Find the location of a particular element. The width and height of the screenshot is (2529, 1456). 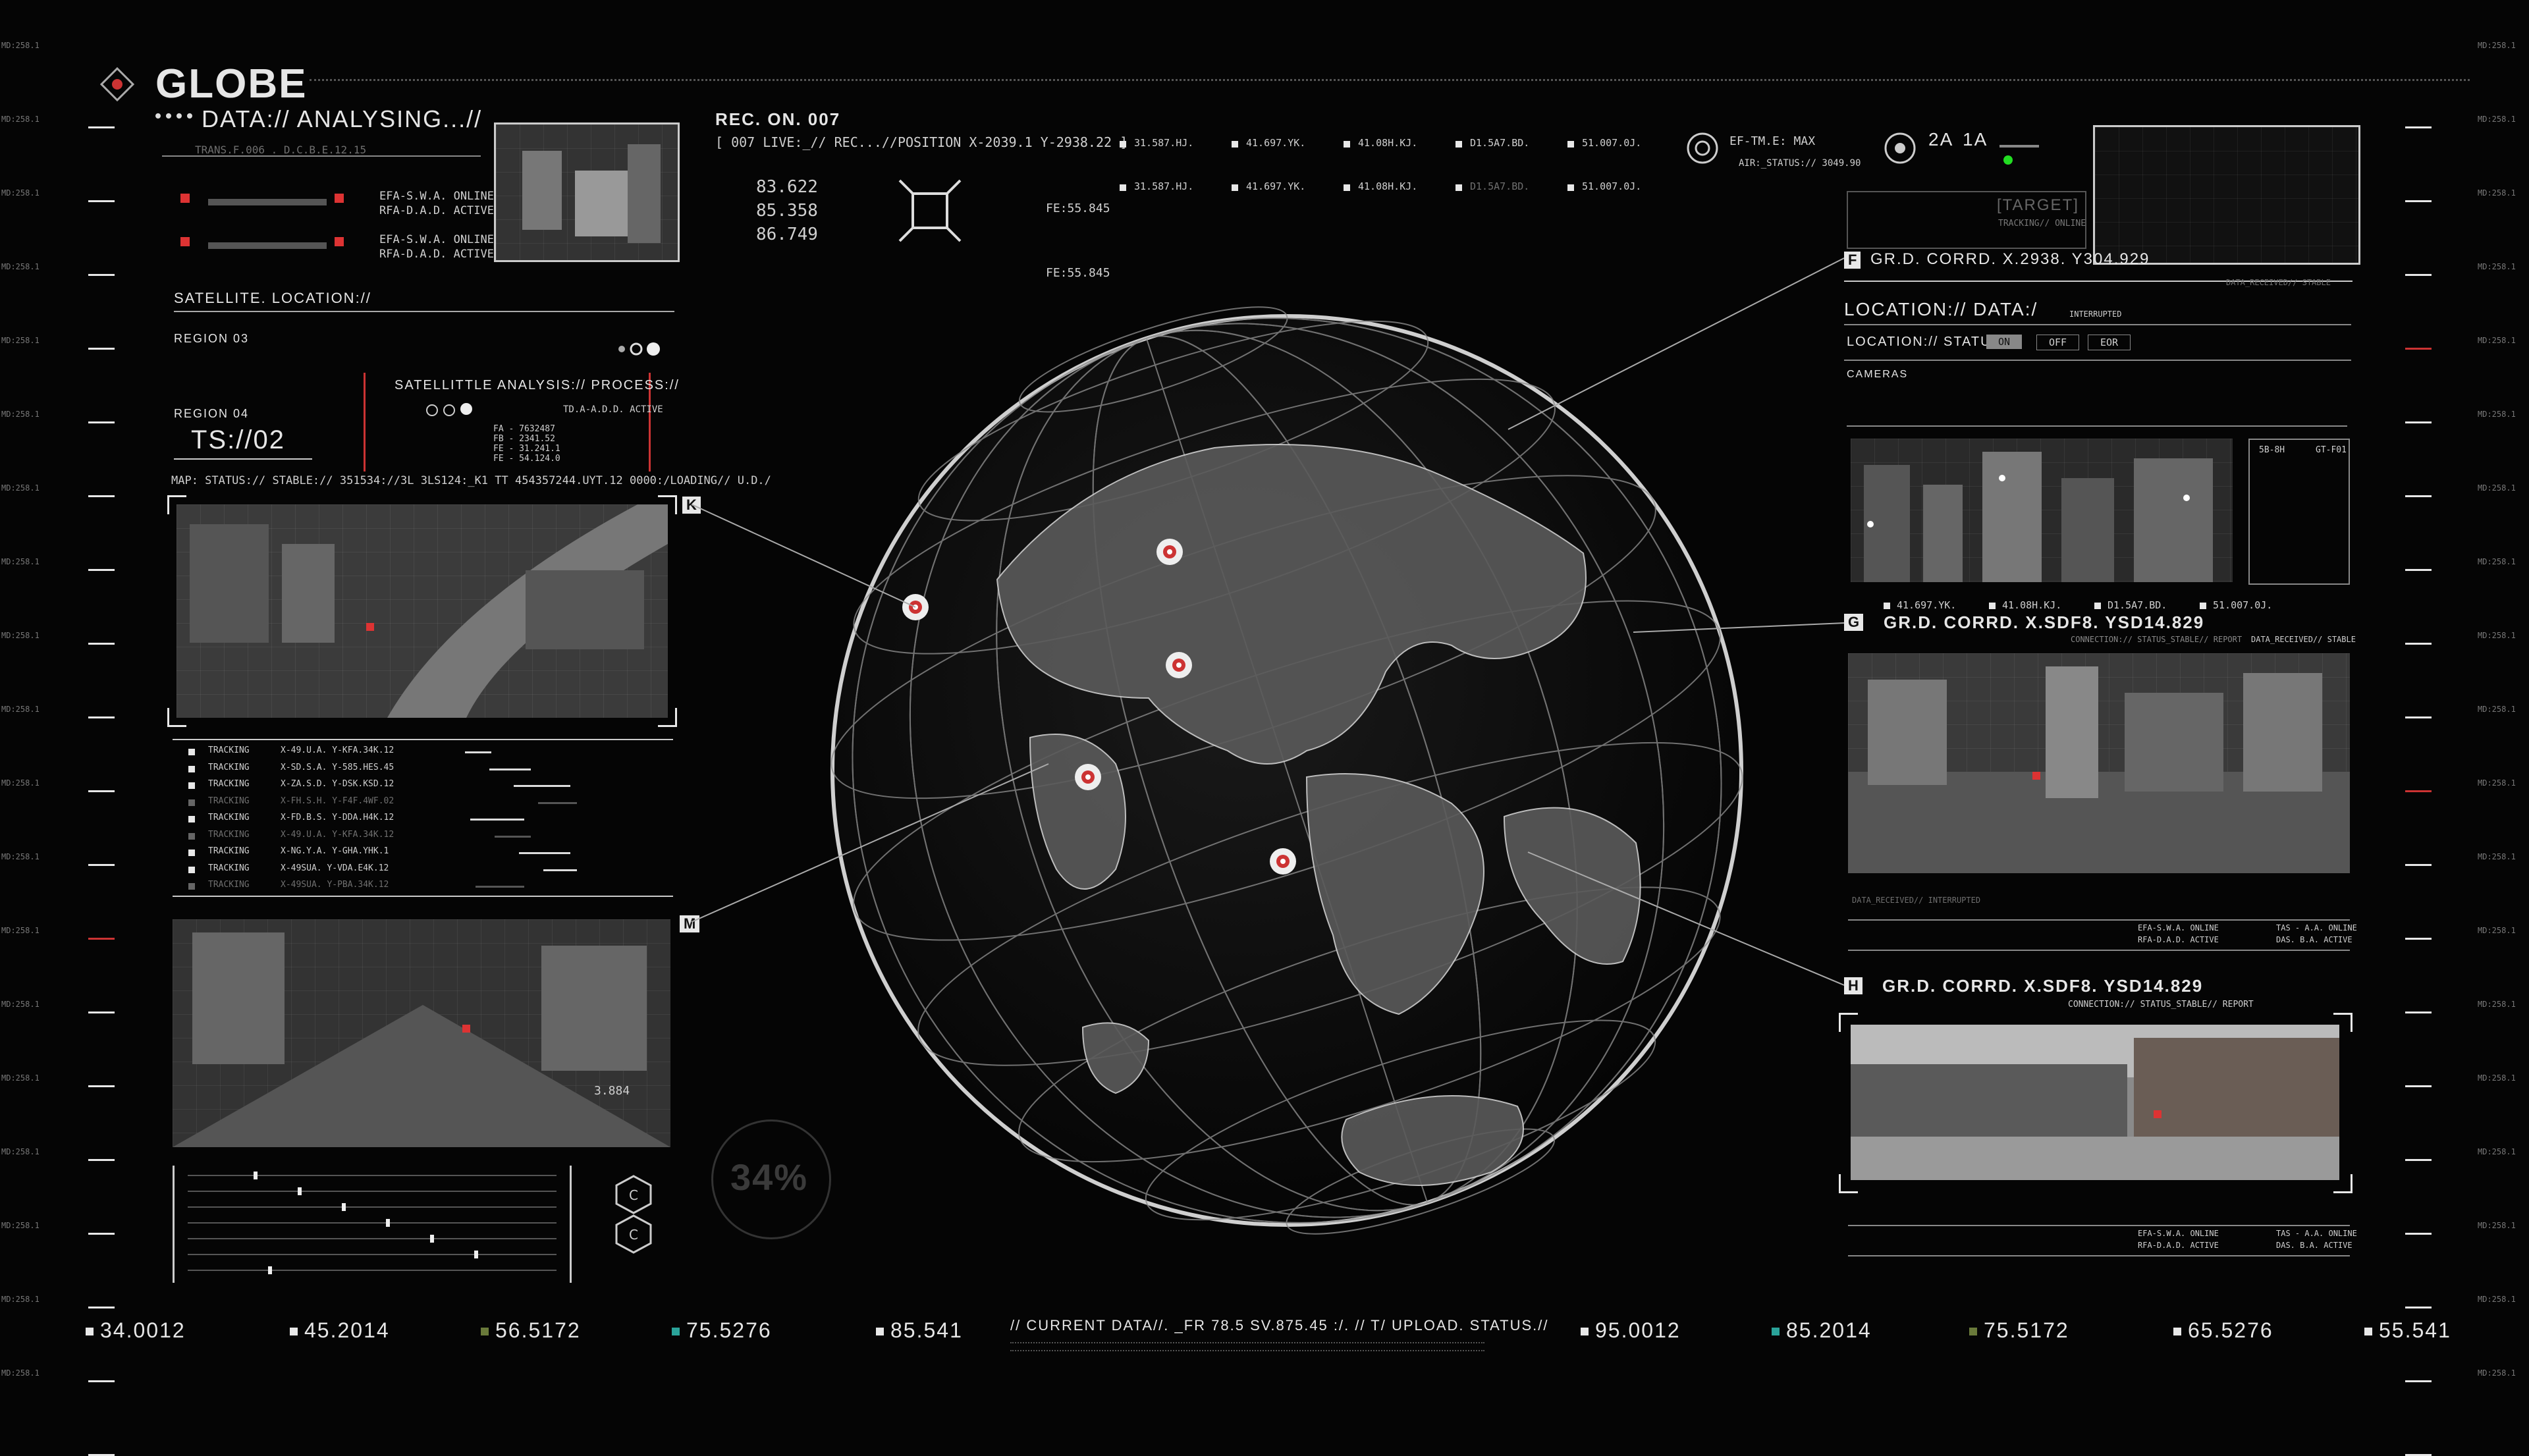

target-panel: [TARGET] TRACKING// ONLINE is located at coordinates (1966, 220).